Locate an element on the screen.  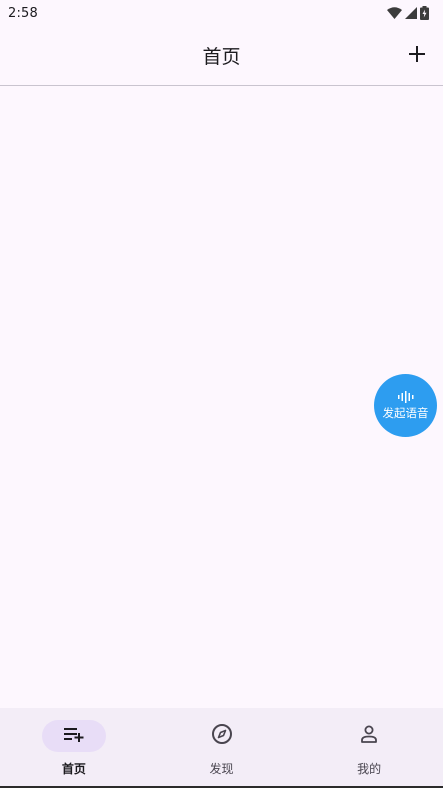
page-title: 首页 is located at coordinates (221, 57).